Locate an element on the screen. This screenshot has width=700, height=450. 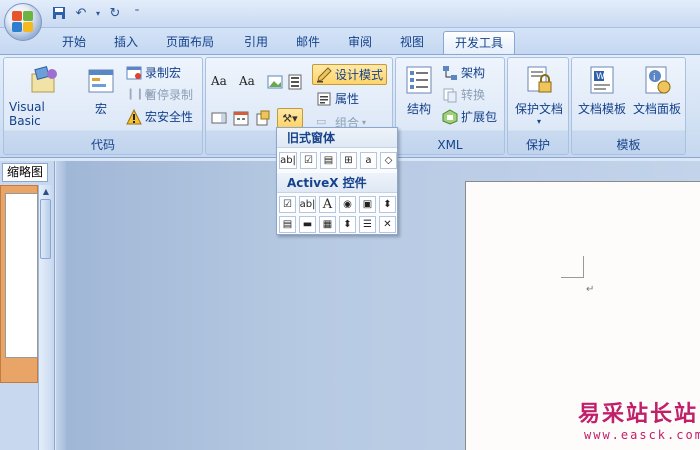
controls-row-2: ⚒▾ is located at coordinates (257, 118).